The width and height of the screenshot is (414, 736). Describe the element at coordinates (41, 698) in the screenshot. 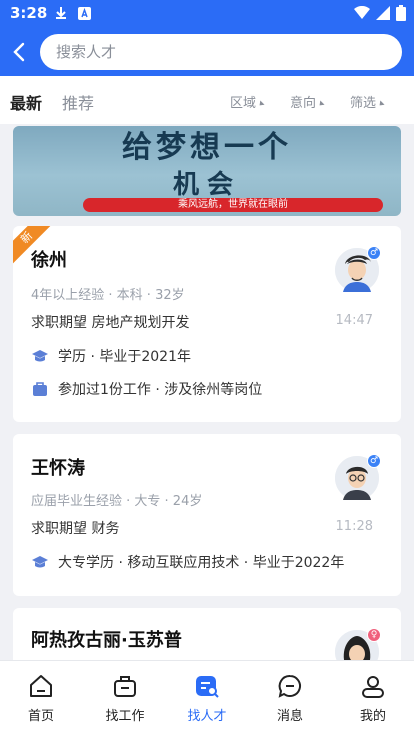

I see `nav-home: 首页` at that location.